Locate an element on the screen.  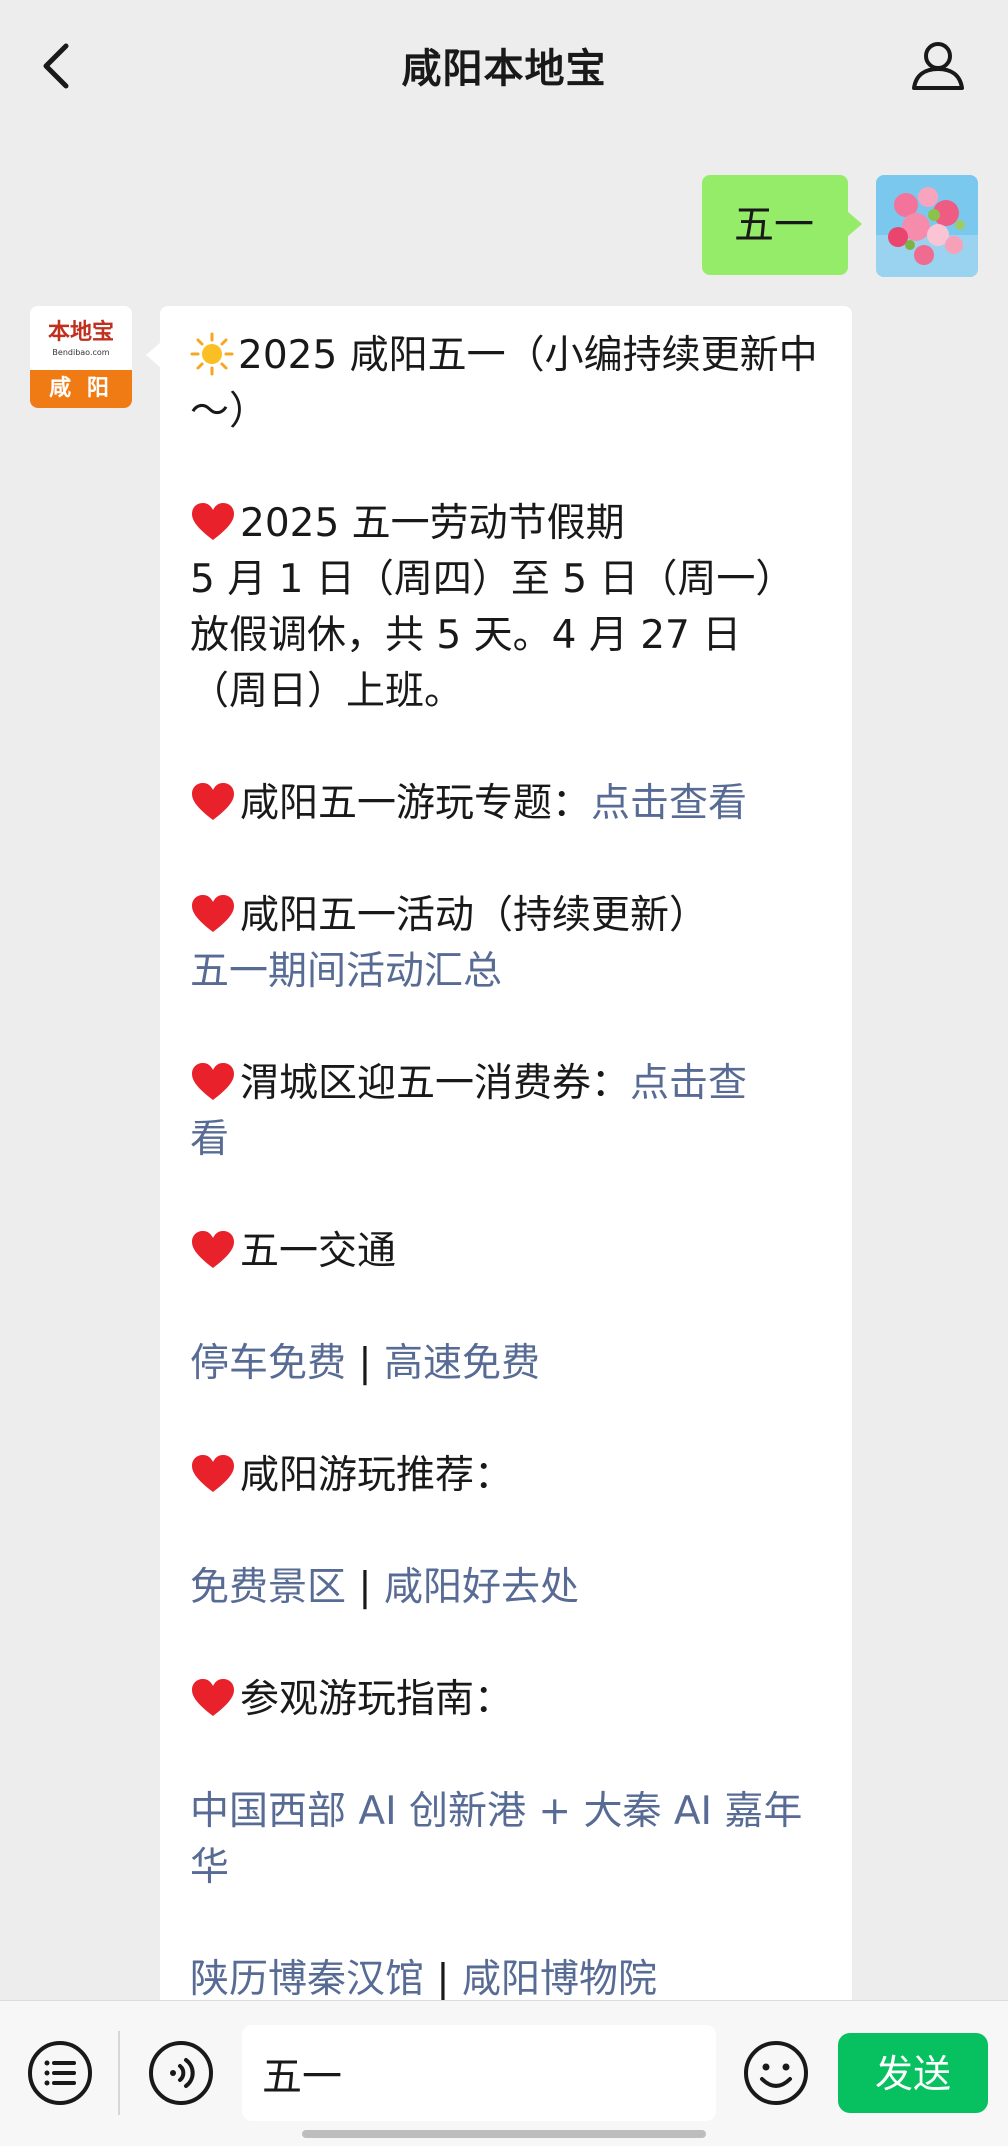
recommend-heading: 咸阳游玩推荐： is located at coordinates (506, 1476).